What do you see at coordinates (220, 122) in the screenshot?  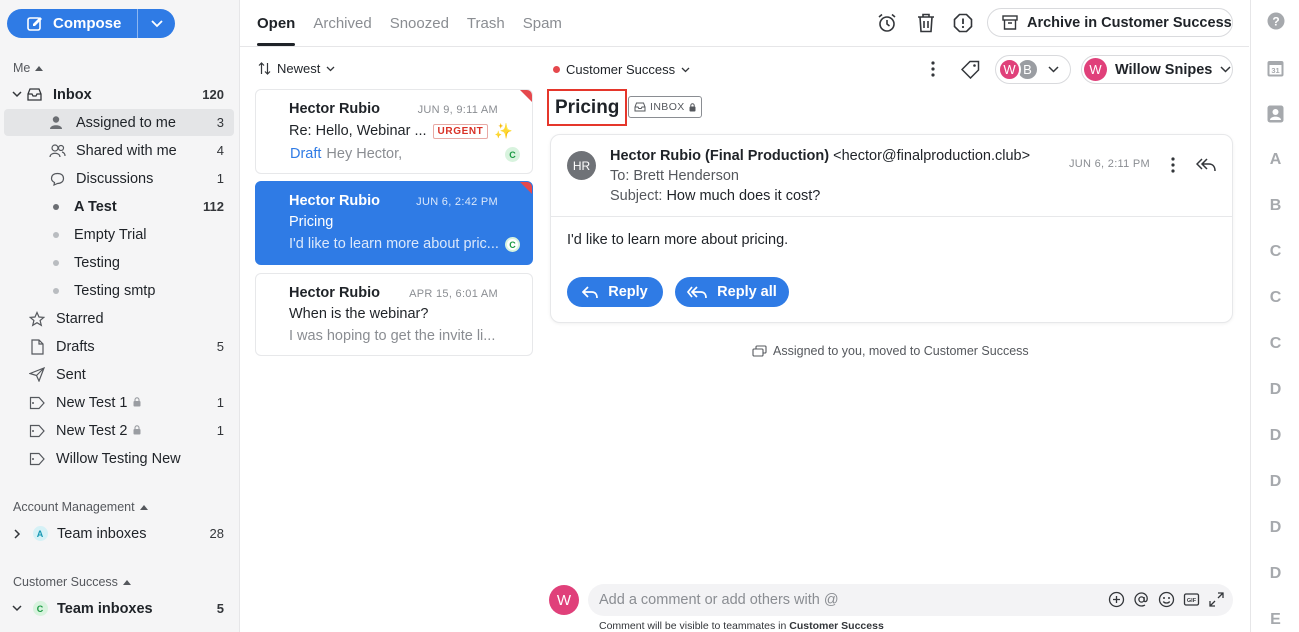 I see `sidebar-item-count: 3` at bounding box center [220, 122].